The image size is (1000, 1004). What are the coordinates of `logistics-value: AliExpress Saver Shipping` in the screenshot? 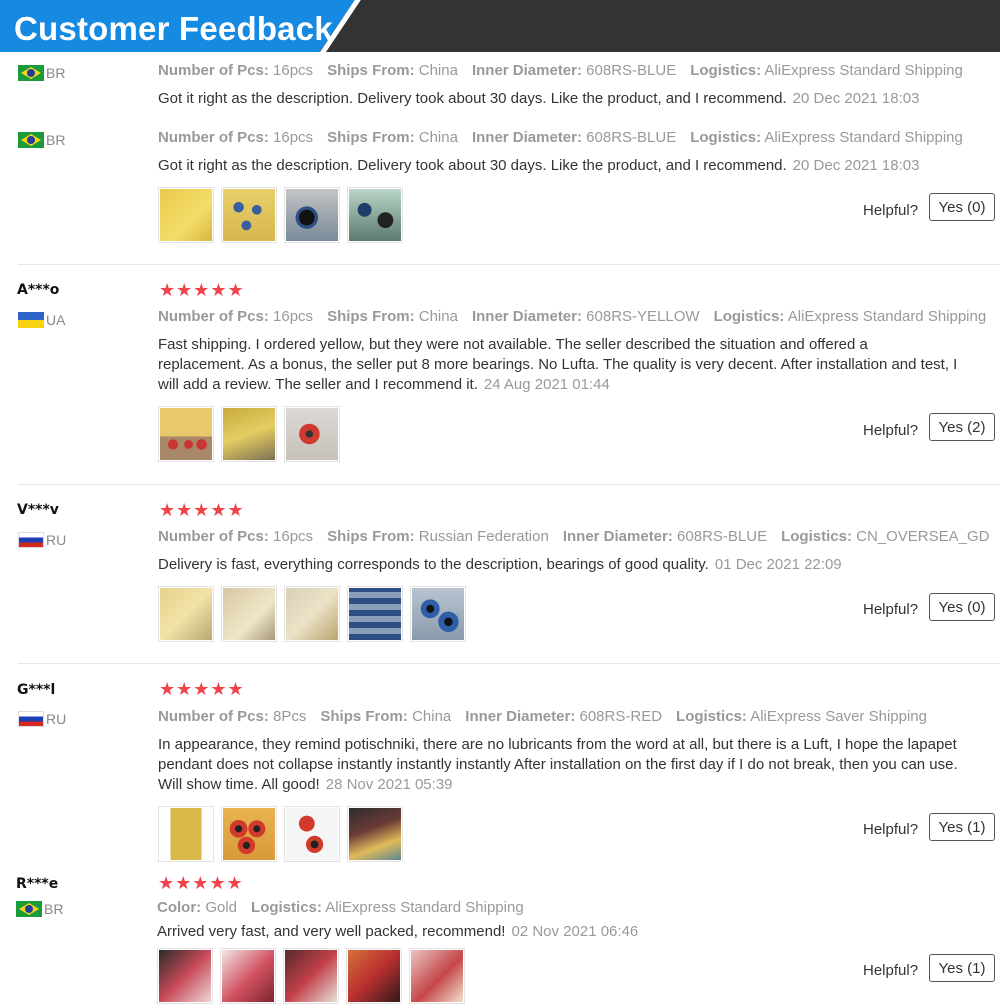 It's located at (838, 716).